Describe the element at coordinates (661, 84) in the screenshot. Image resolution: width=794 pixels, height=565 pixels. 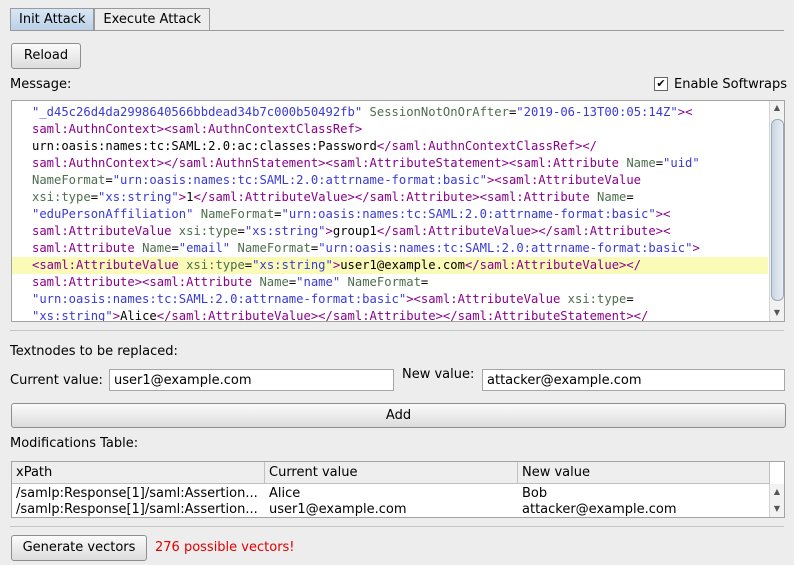
I see `softwraps-checkbox: ✔` at that location.